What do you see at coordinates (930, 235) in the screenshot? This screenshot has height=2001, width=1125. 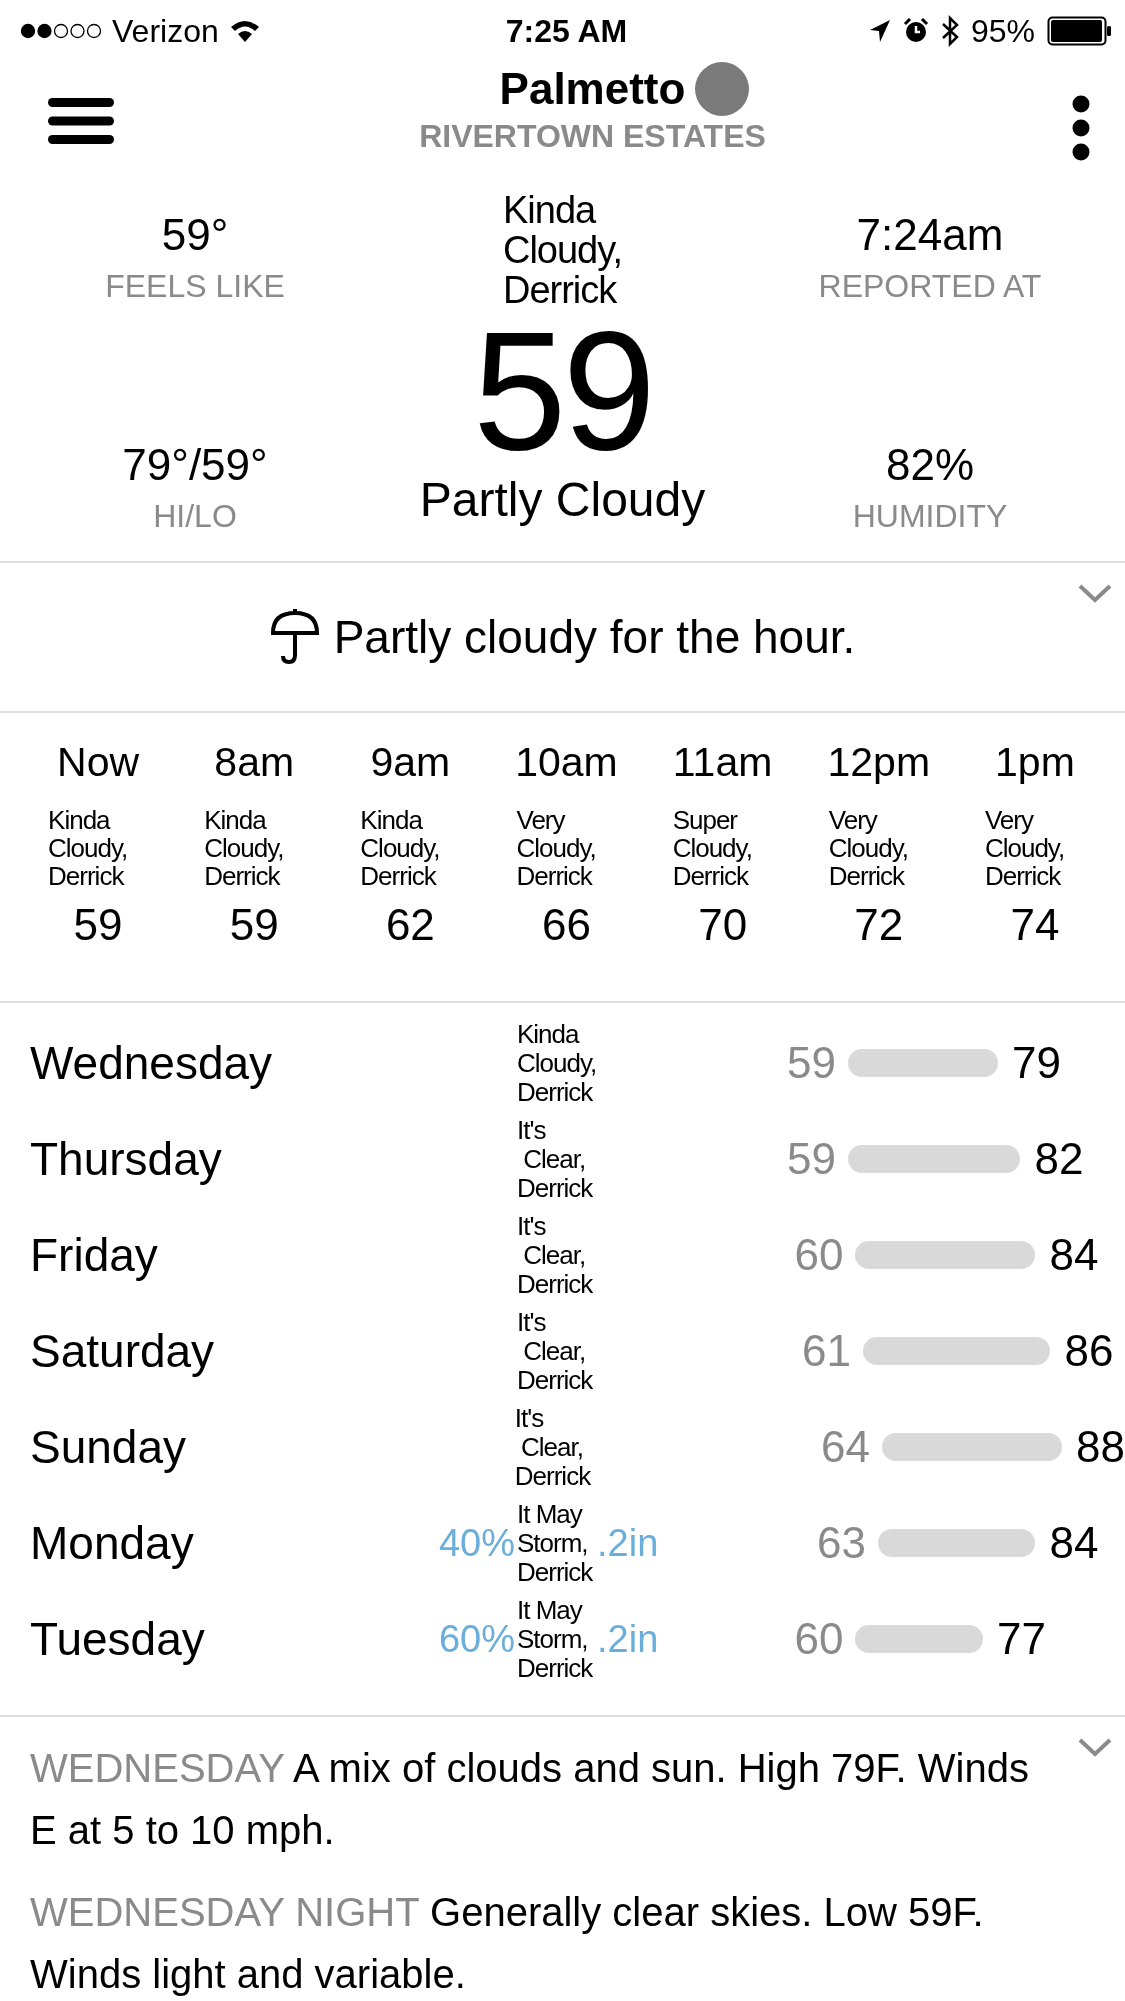 I see `reported-at-value: 7:24am` at bounding box center [930, 235].